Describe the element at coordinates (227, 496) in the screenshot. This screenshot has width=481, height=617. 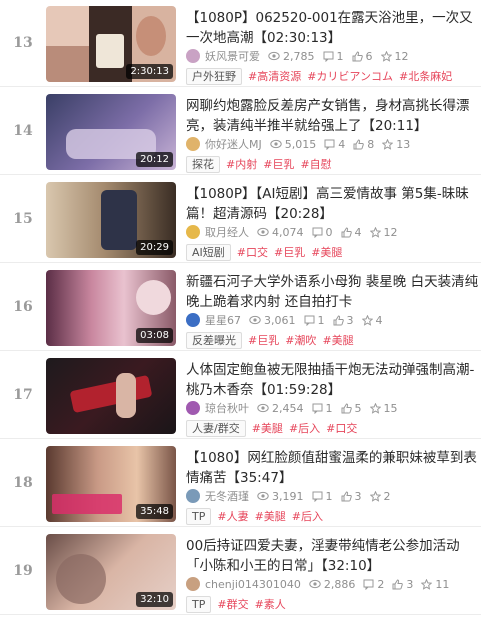
I see `author-name: 无冬酒瑾` at that location.